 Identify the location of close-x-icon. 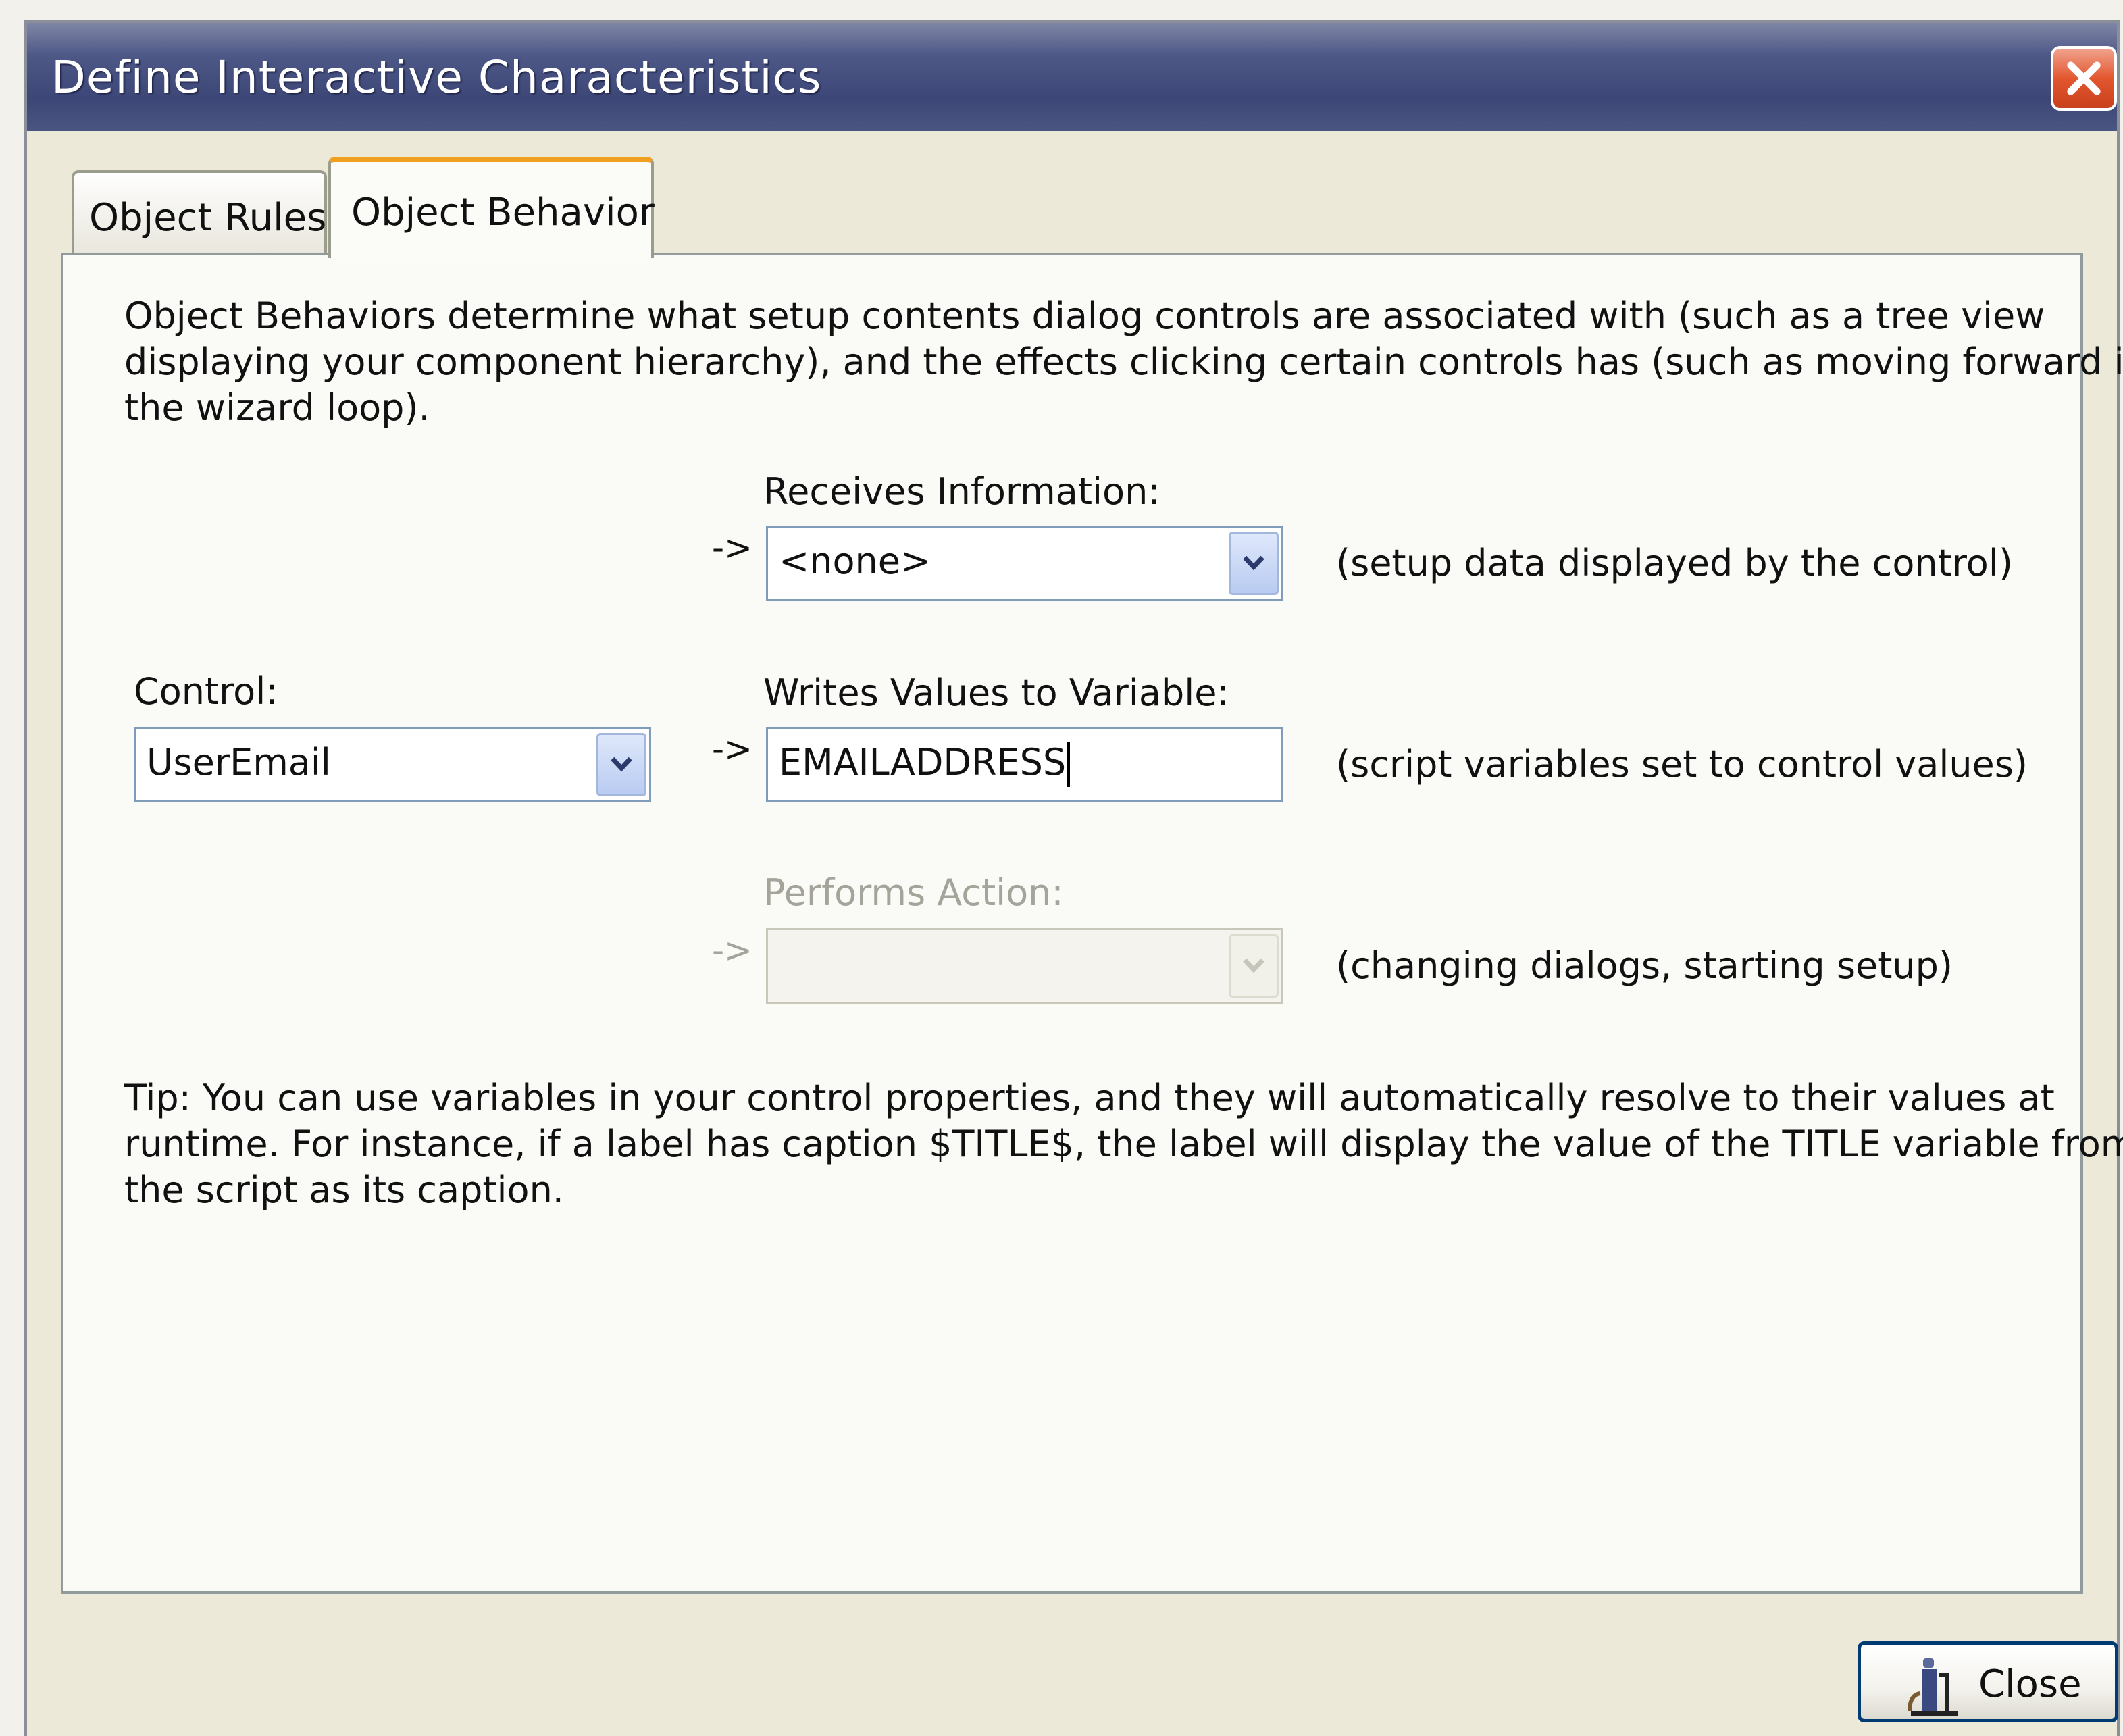
(2084, 78).